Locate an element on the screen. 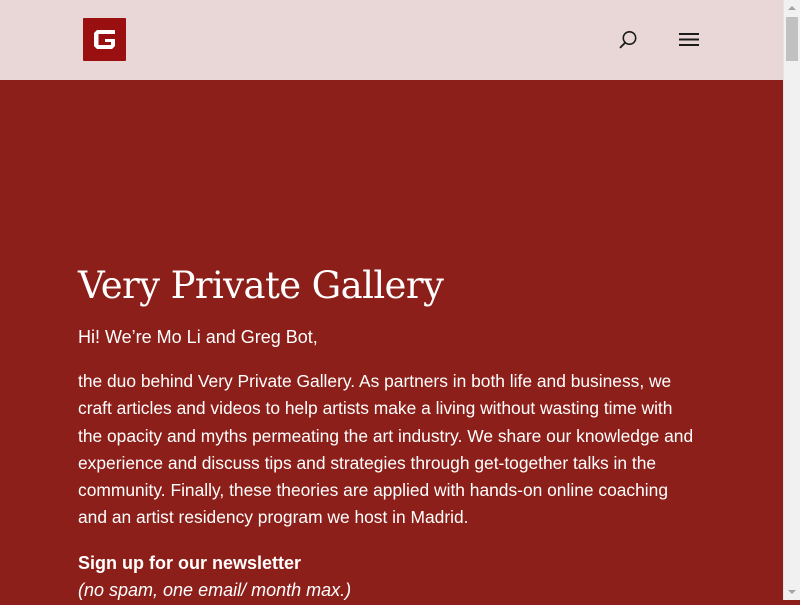 The height and width of the screenshot is (605, 800). scroll-down-arrow-icon is located at coordinates (792, 591).